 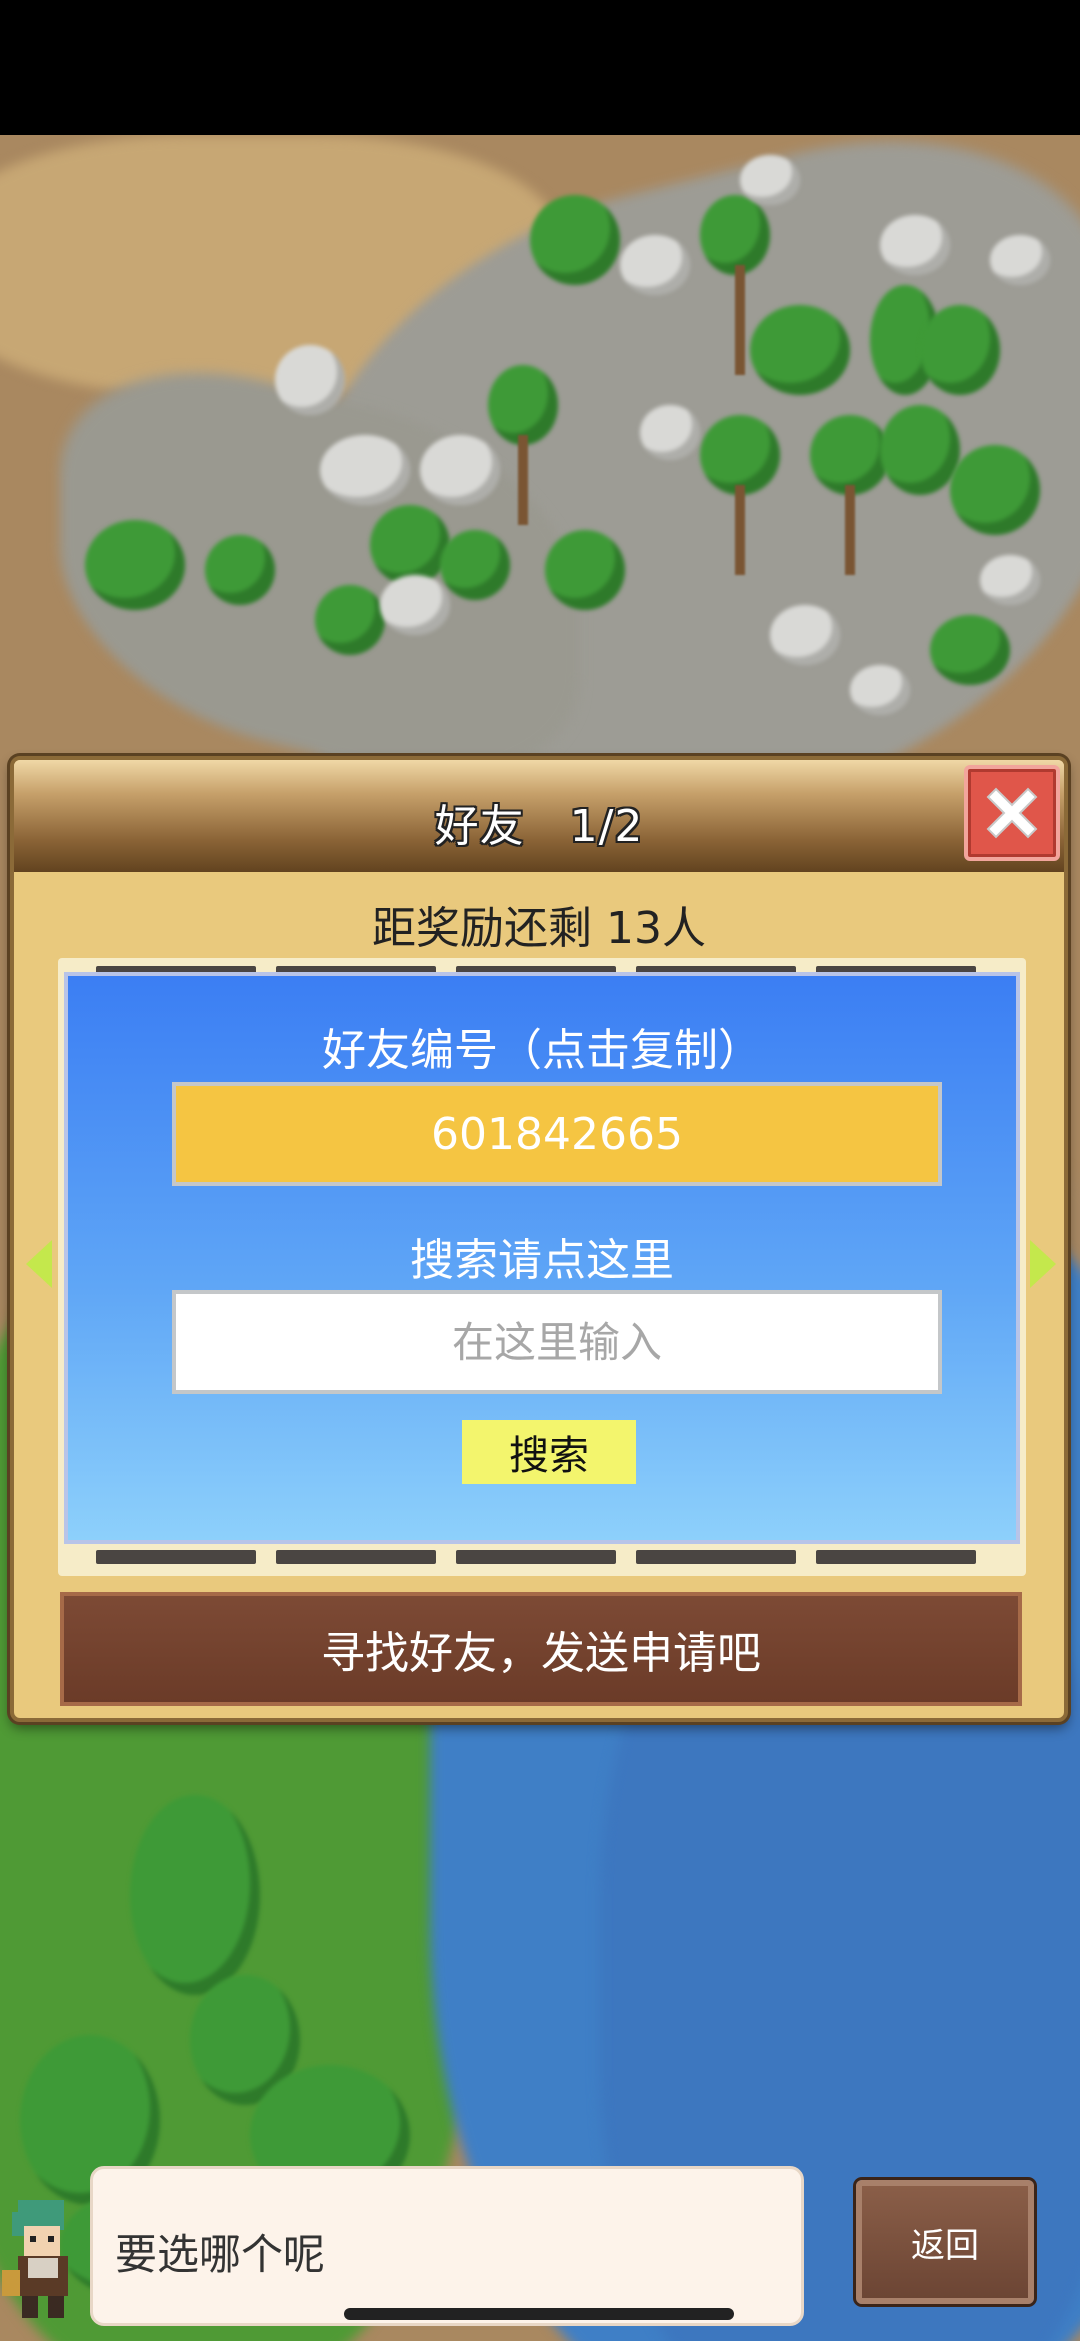 I want to click on close-button, so click(x=1012, y=813).